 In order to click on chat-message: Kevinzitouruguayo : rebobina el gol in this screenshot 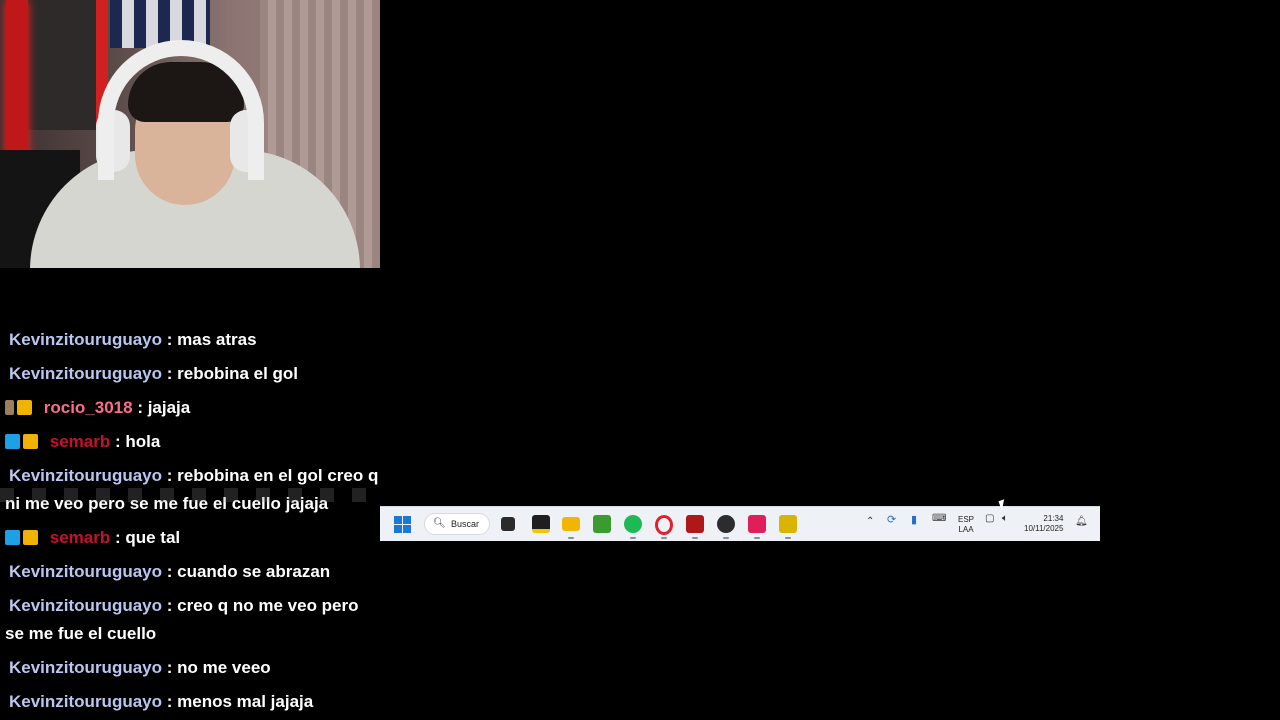, I will do `click(192, 374)`.